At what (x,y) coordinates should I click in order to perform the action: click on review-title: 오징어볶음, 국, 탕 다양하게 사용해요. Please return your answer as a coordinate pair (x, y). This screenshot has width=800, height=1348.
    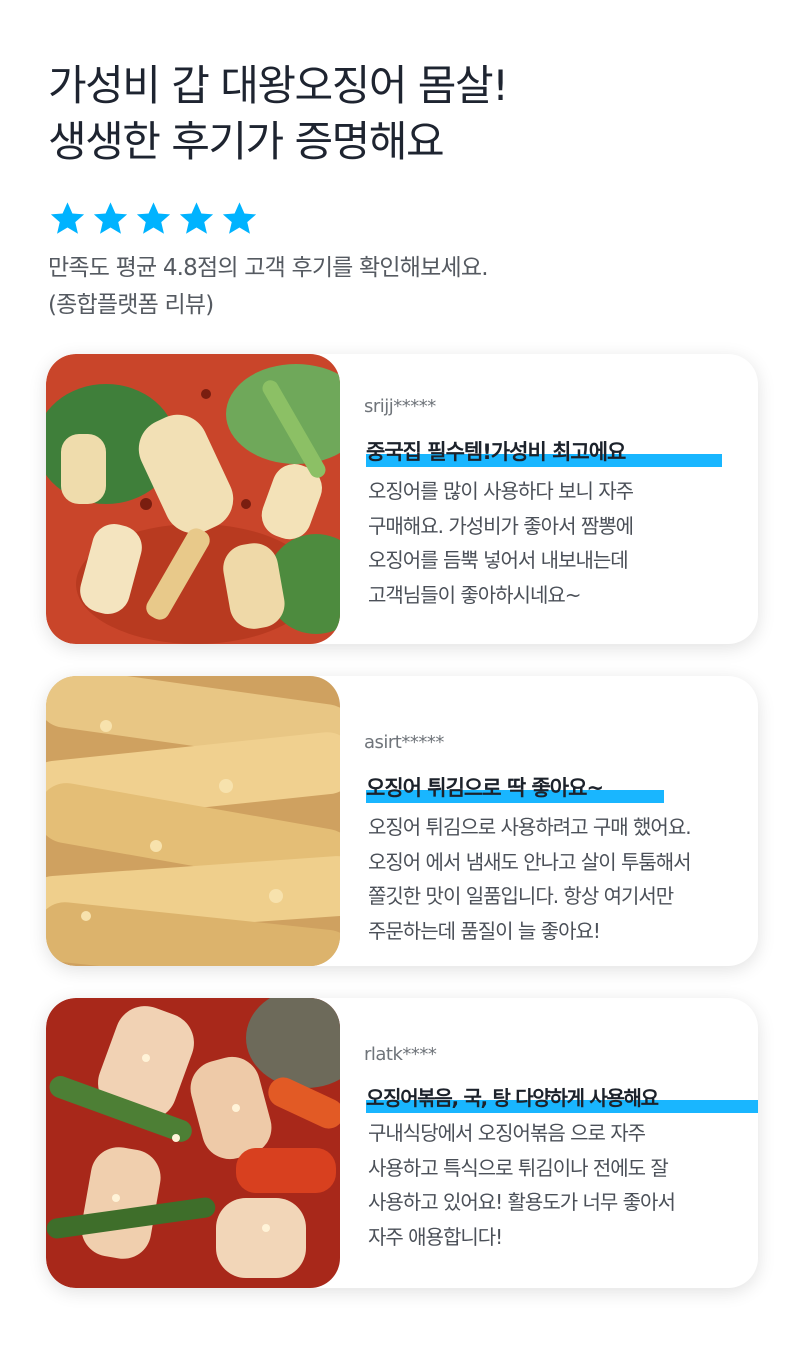
    Looking at the image, I should click on (512, 1098).